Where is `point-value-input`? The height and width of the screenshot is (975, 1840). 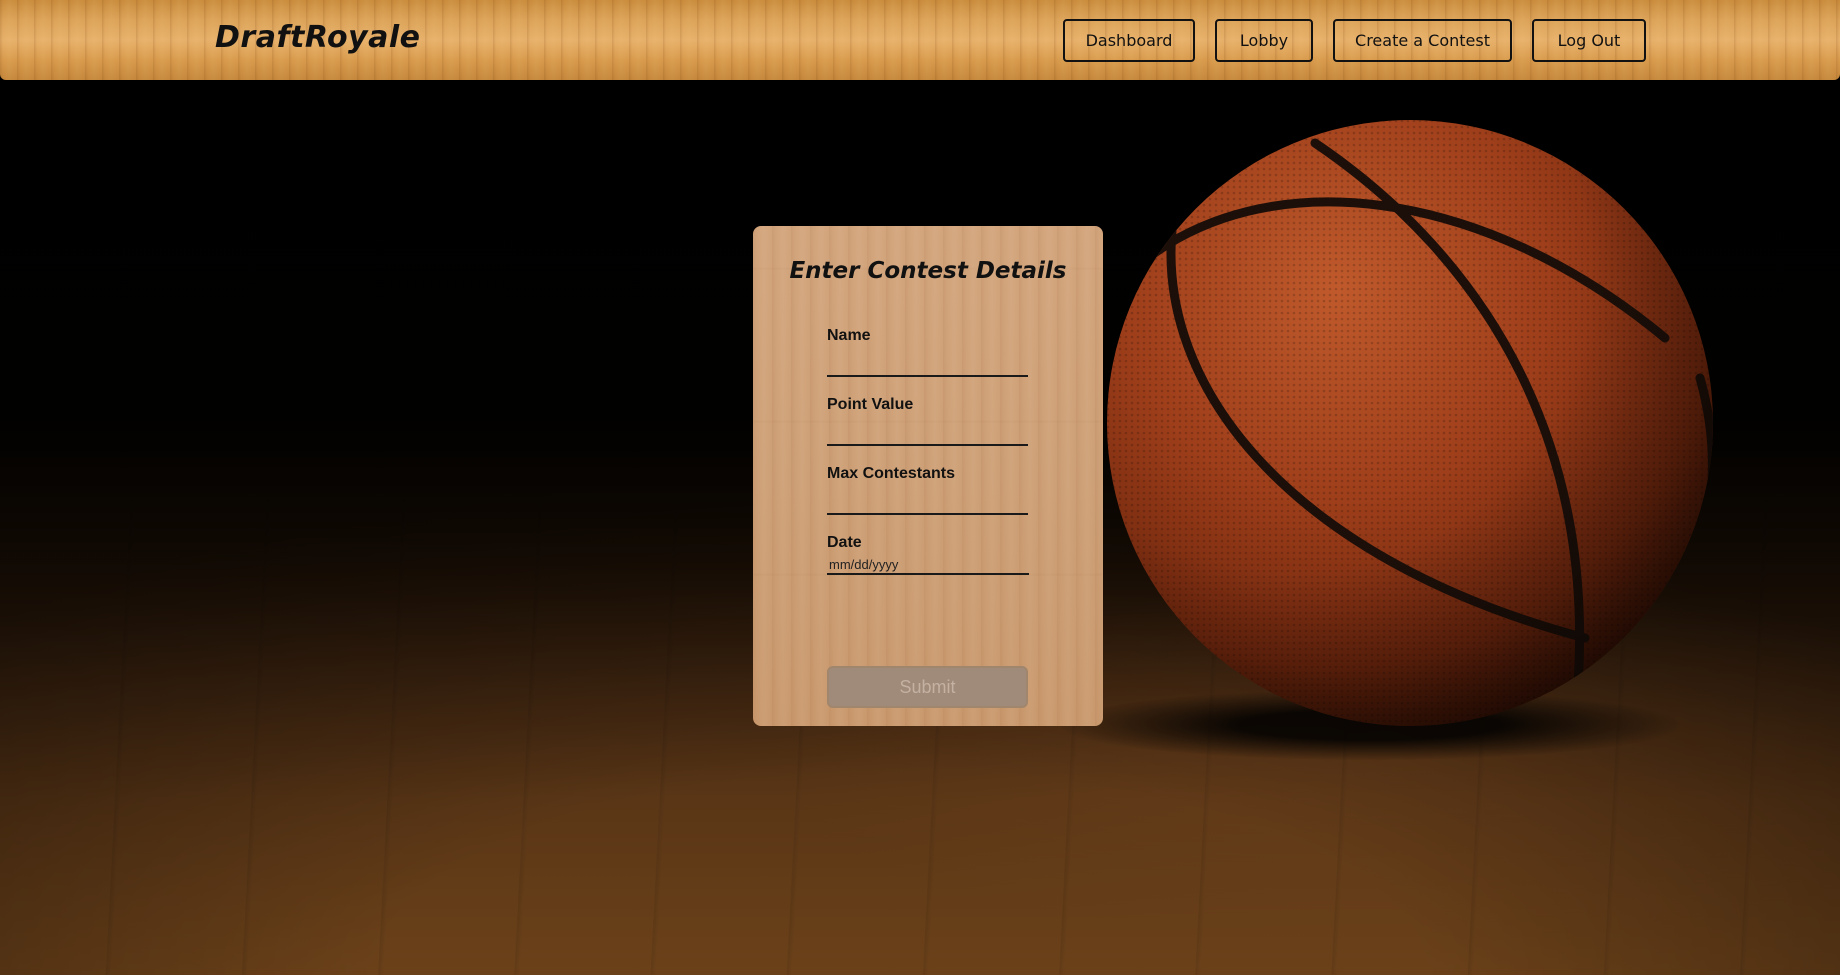 point-value-input is located at coordinates (927, 431).